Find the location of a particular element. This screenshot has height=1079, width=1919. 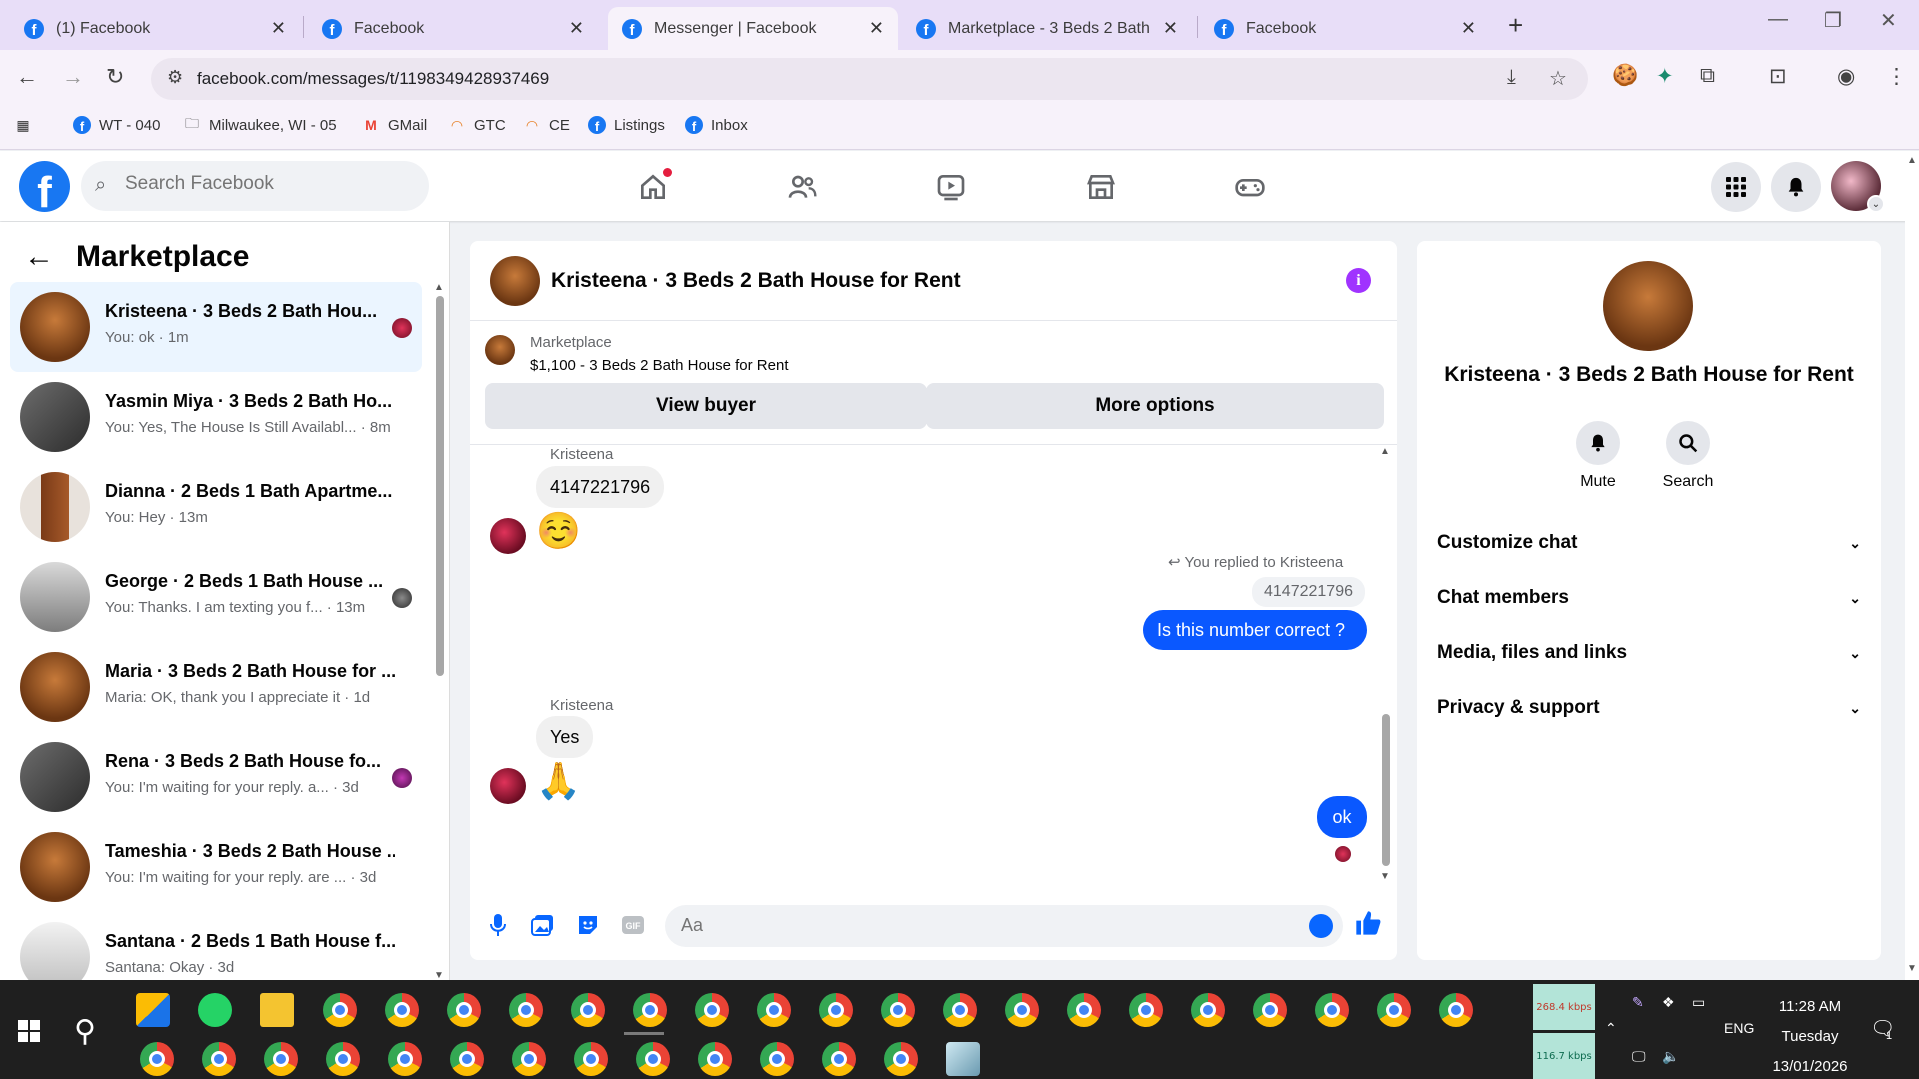

message-input-box is located at coordinates (1004, 926).